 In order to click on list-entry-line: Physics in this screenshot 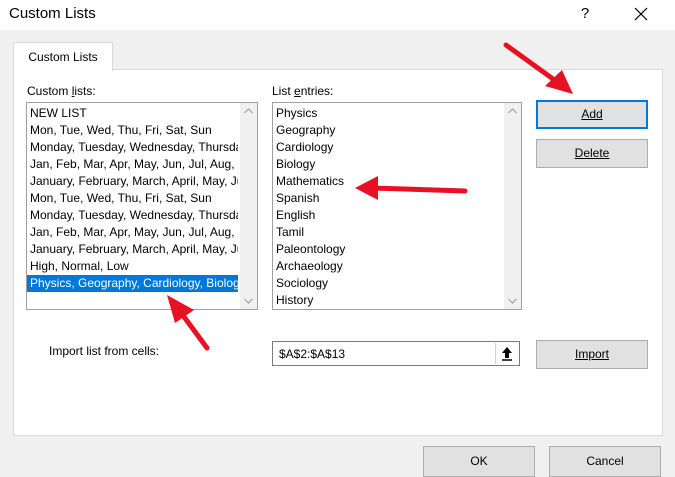, I will do `click(297, 113)`.